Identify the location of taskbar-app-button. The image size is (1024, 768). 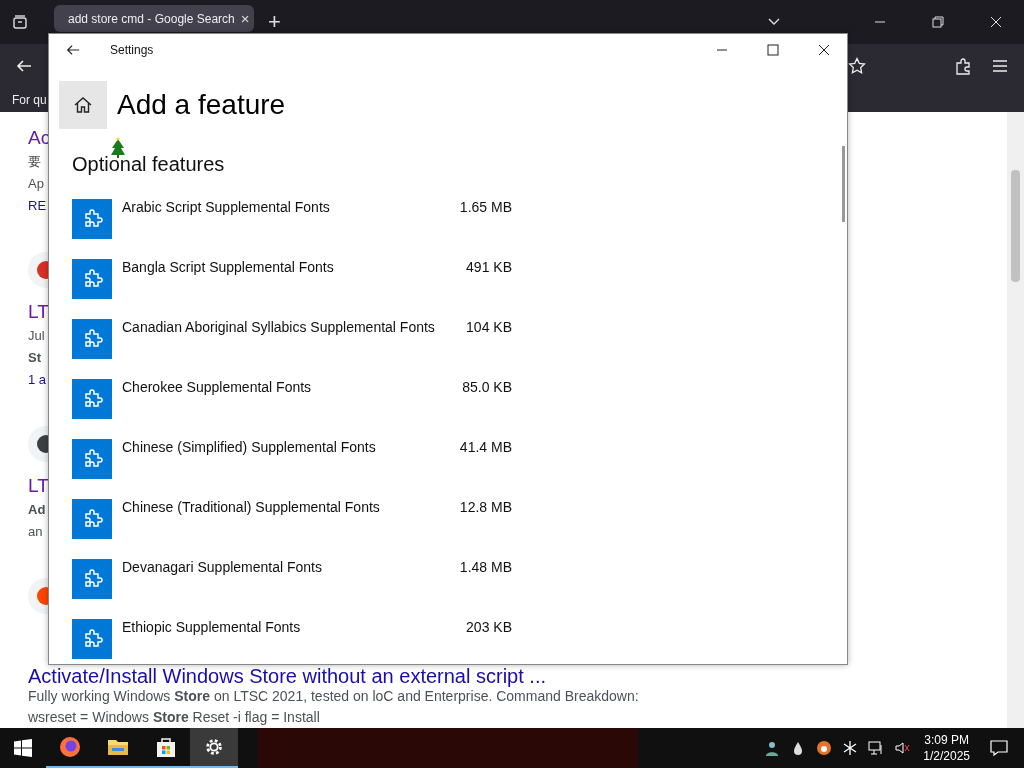
(214, 748).